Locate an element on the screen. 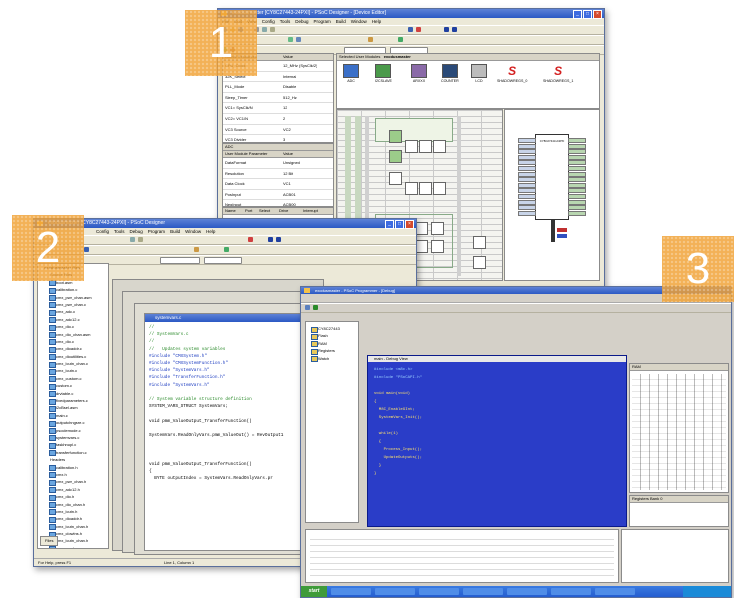 This screenshot has width=734, height=598. tree-item: Watch is located at coordinates (332, 359).